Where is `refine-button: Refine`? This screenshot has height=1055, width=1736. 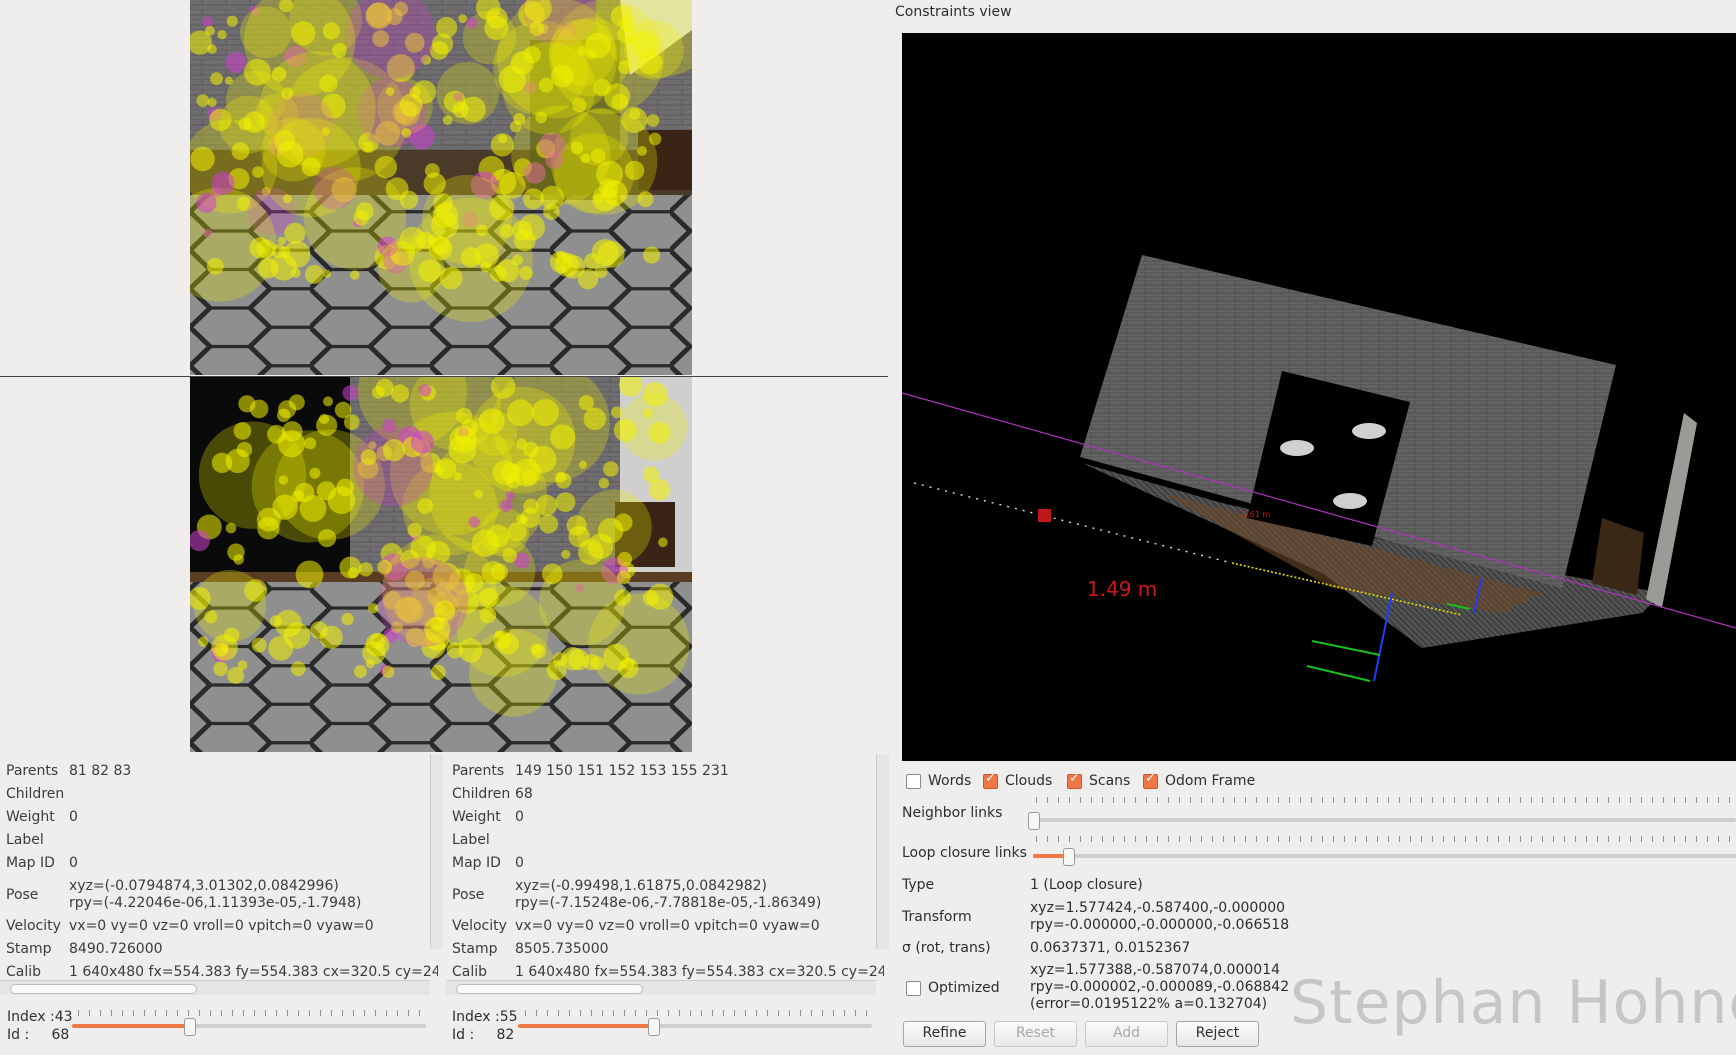
refine-button: Refine is located at coordinates (944, 1034).